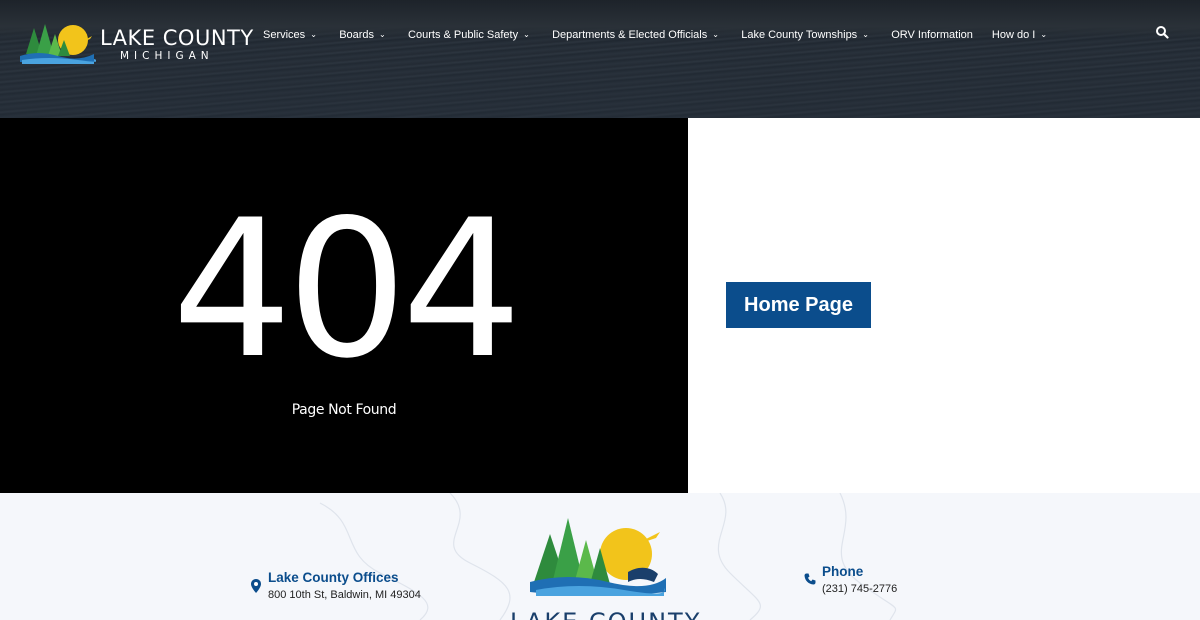 The width and height of the screenshot is (1200, 620). What do you see at coordinates (344, 410) in the screenshot?
I see `error-message: Page Not Found` at bounding box center [344, 410].